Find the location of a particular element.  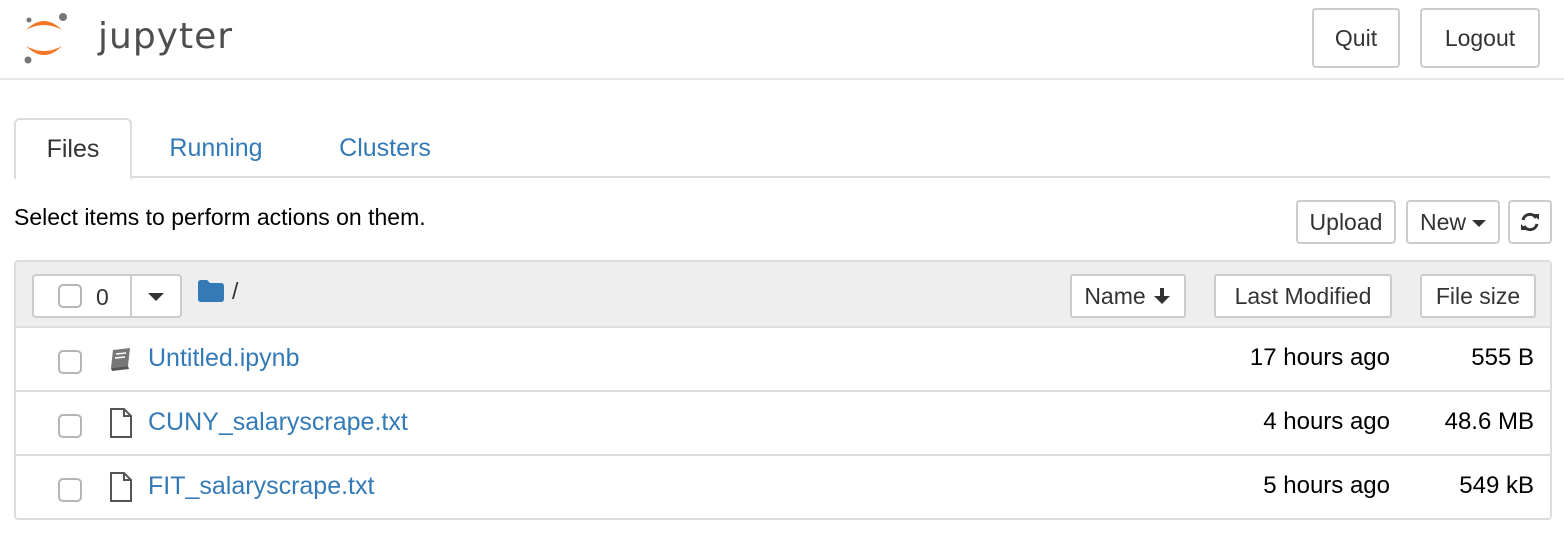

new-label: New is located at coordinates (1442, 221).